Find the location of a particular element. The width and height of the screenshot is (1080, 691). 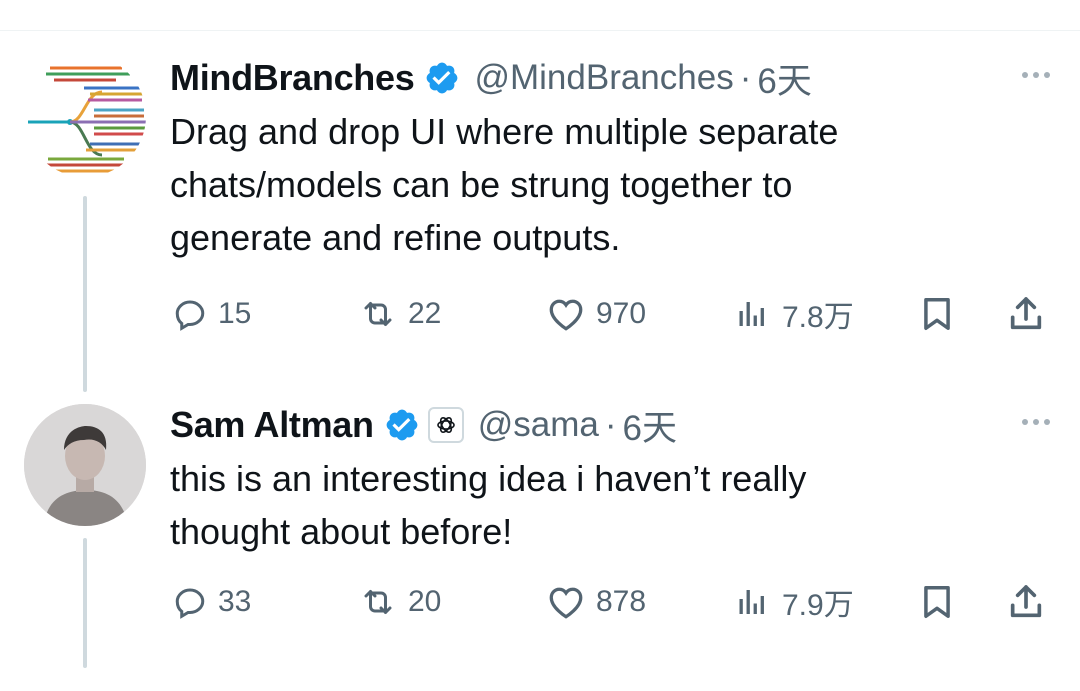

tweet-header: Sam Altman @sama · 6天 is located at coordinates (613, 425).